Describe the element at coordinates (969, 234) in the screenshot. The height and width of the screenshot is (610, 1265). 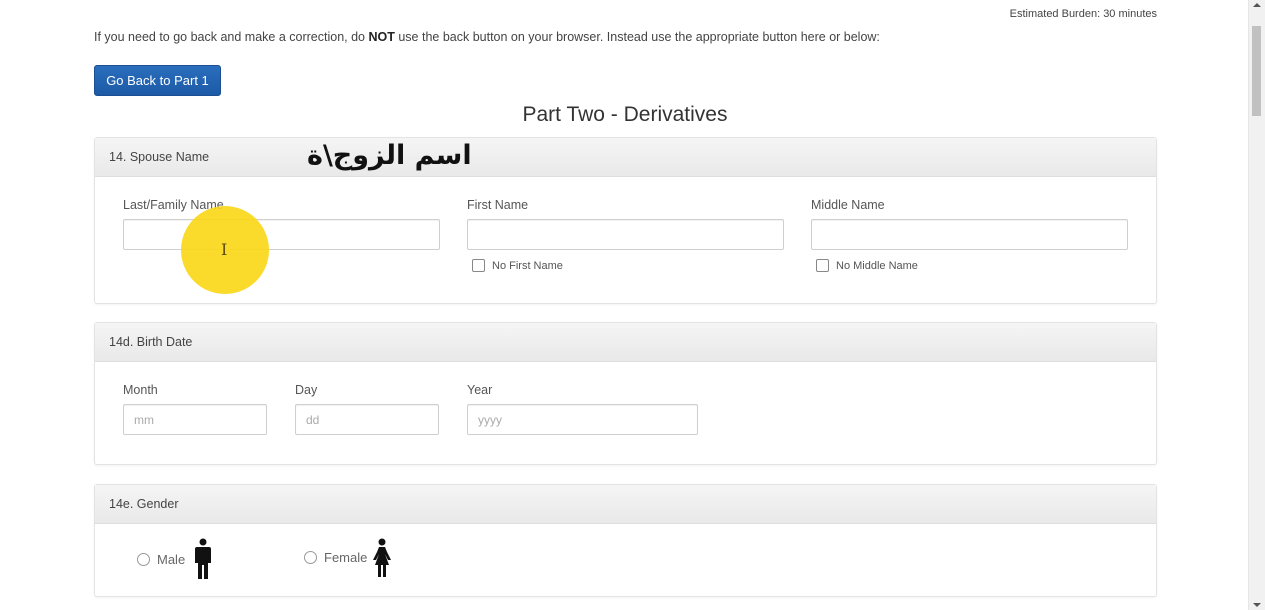
I see `middle-name-input` at that location.